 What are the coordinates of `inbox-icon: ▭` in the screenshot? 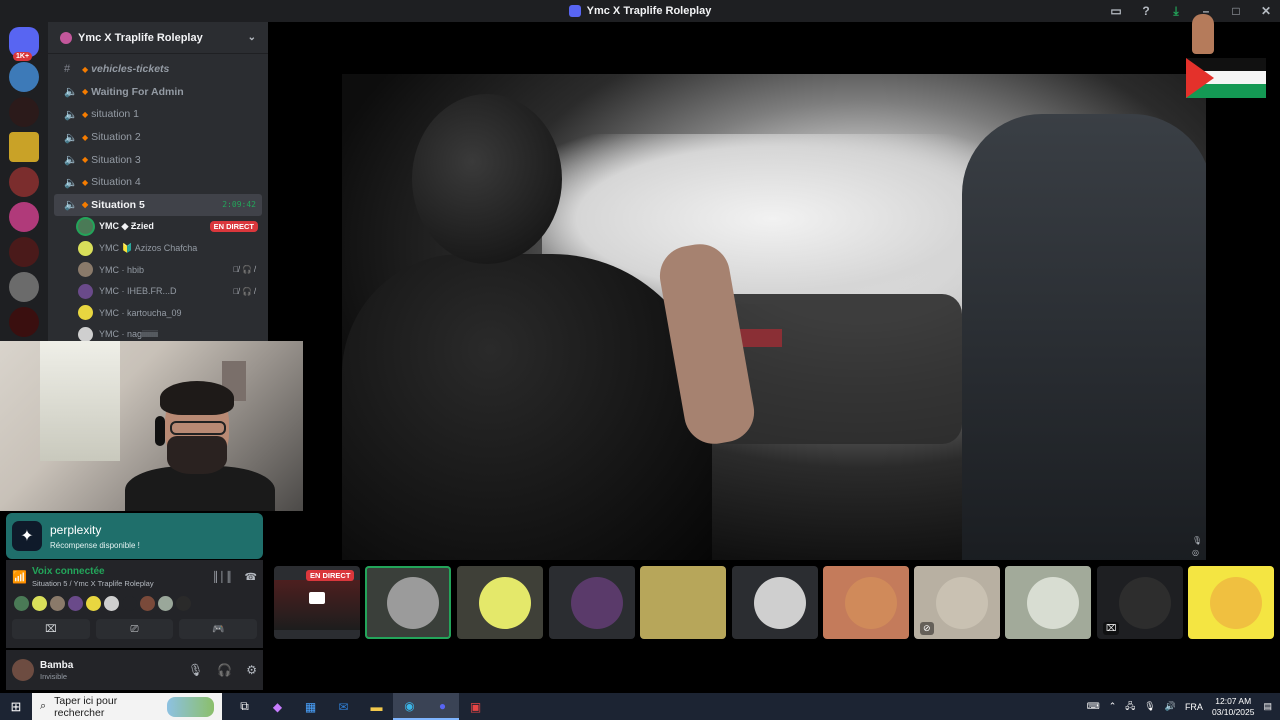 It's located at (1116, 11).